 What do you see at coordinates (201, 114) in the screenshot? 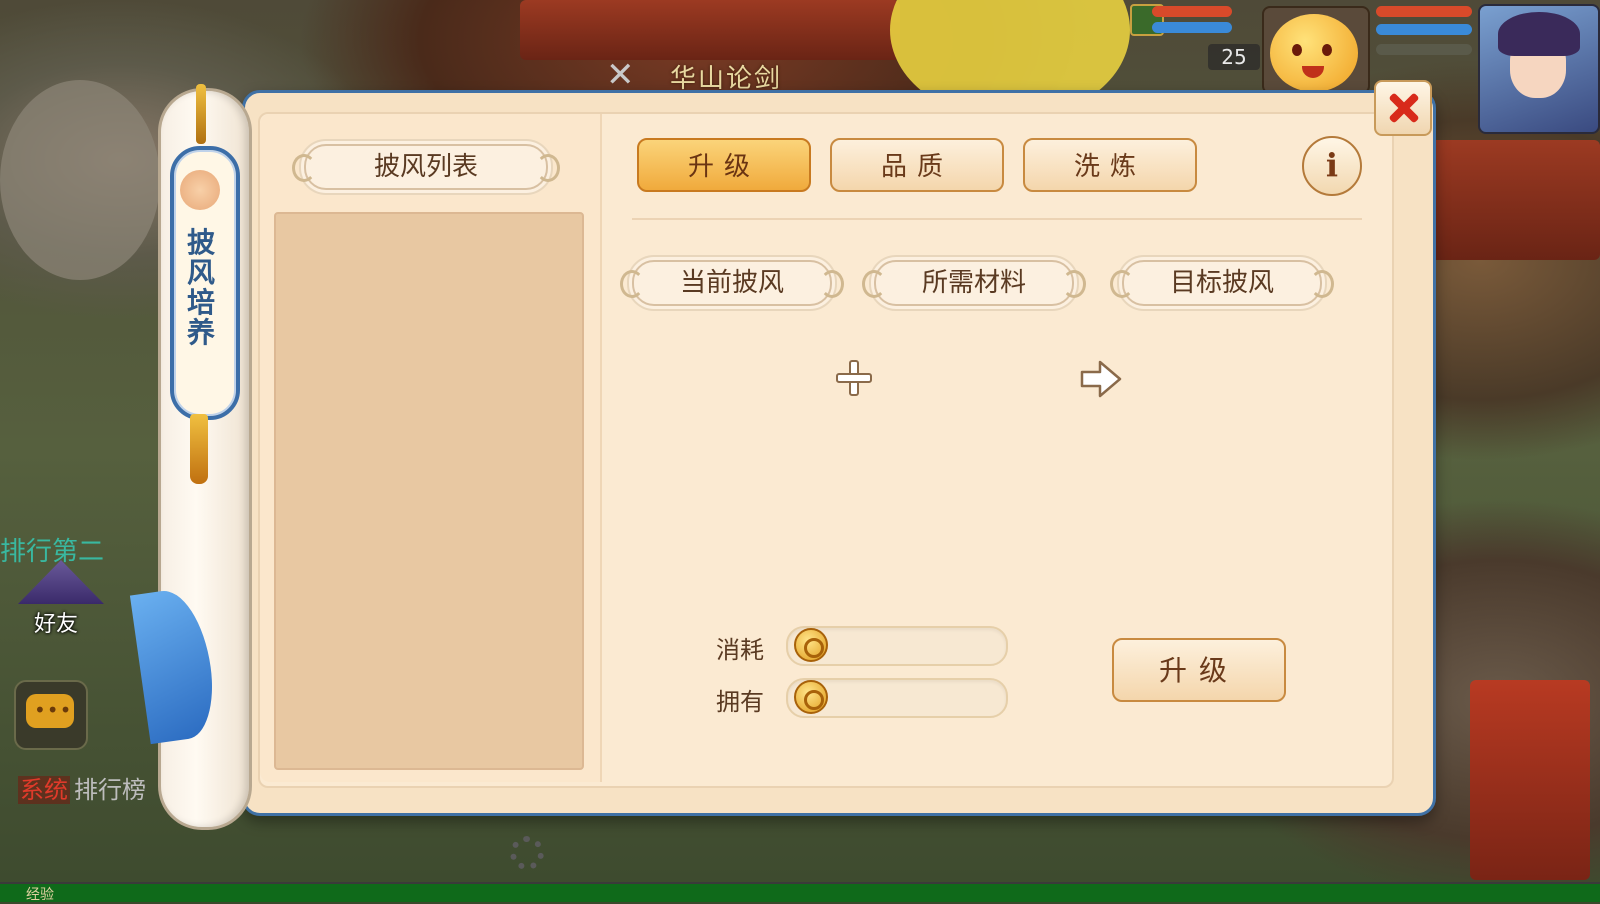
I see `scroll-ornament` at bounding box center [201, 114].